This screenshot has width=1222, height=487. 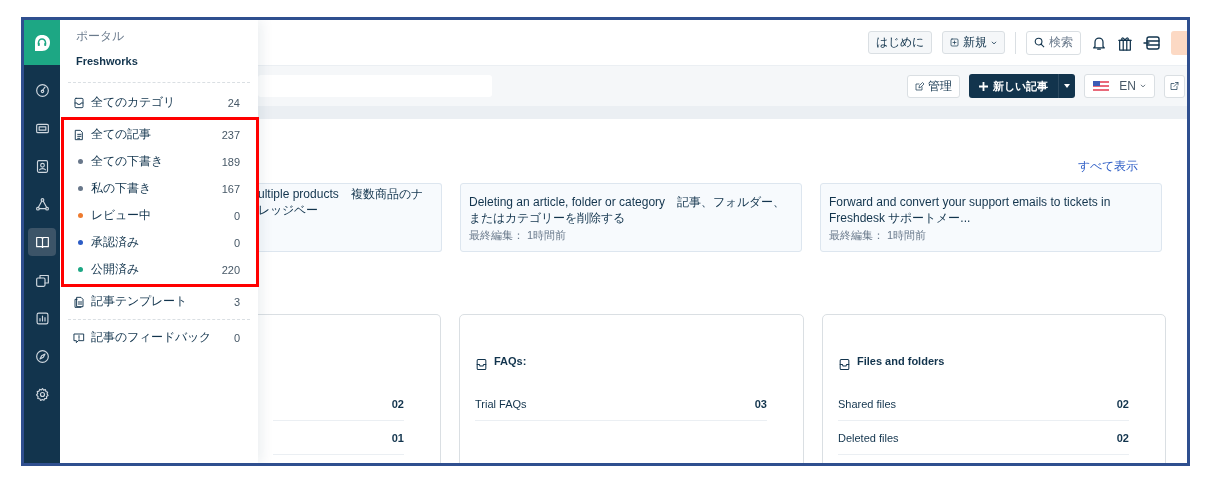 What do you see at coordinates (159, 102) in the screenshot?
I see `panel-item: 全てのカテゴリ 24` at bounding box center [159, 102].